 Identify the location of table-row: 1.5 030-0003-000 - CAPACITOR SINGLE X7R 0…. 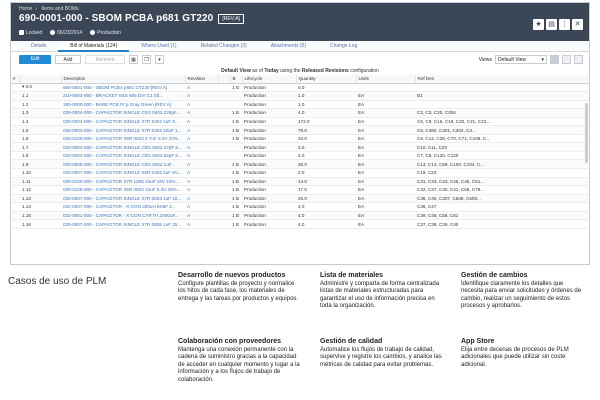
(300, 130).